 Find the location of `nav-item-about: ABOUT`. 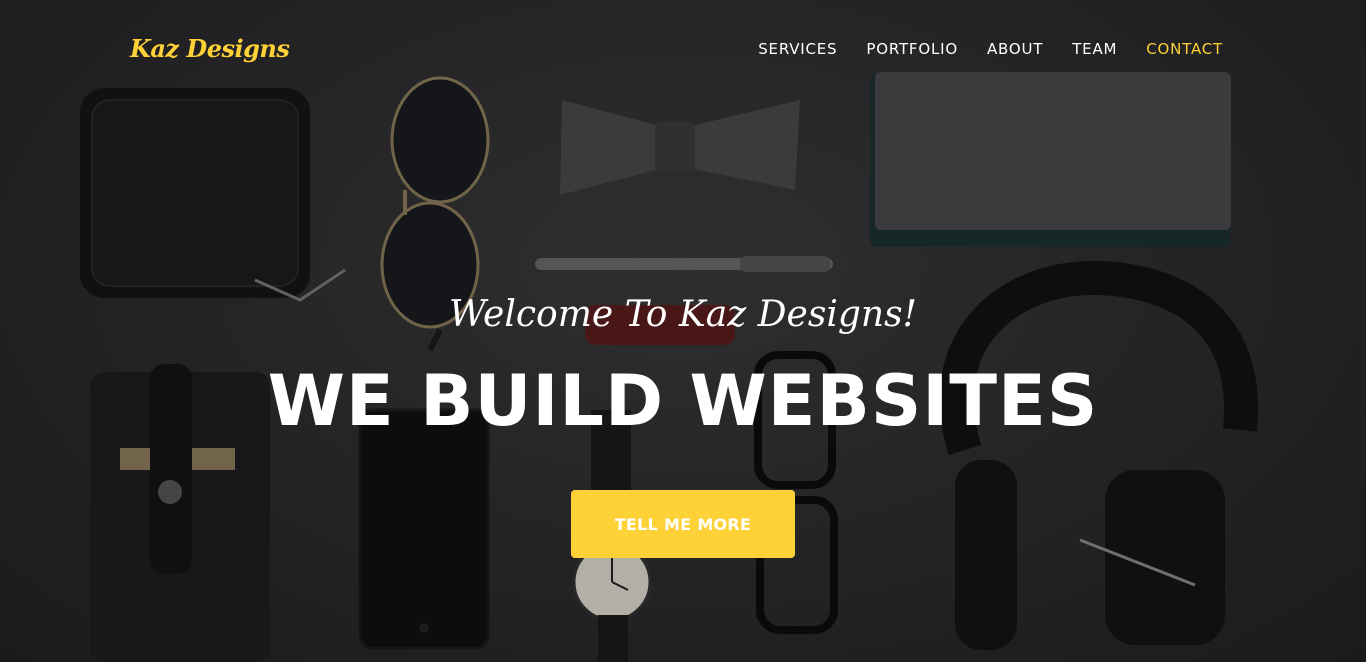

nav-item-about: ABOUT is located at coordinates (1015, 49).